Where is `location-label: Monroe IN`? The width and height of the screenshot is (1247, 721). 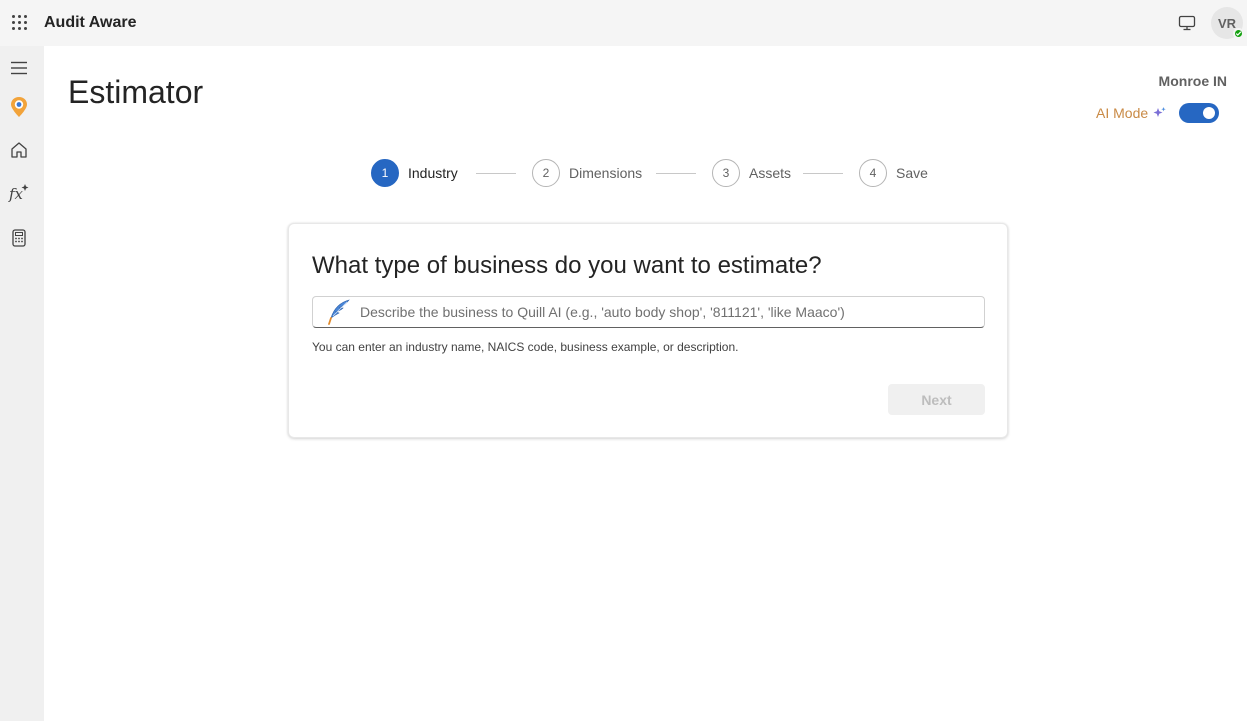
location-label: Monroe IN is located at coordinates (1192, 81).